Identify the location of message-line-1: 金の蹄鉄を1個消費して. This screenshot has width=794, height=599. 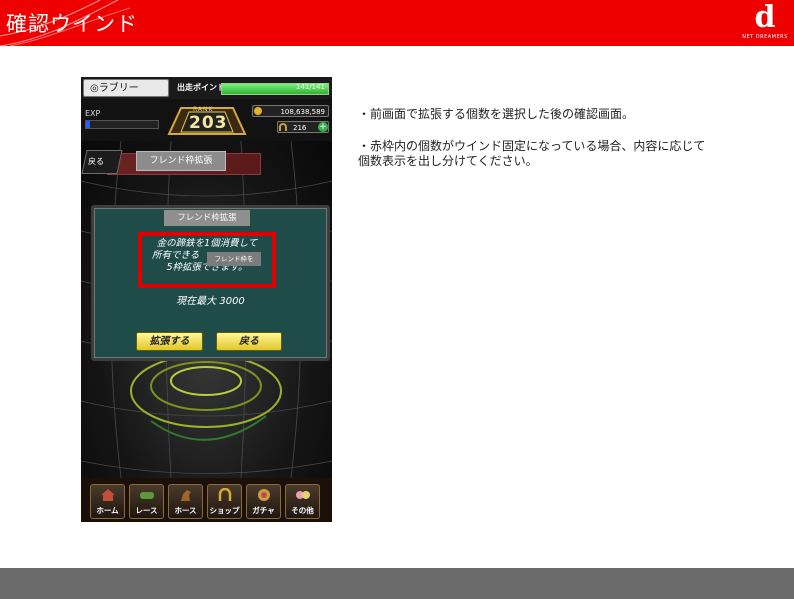
(207, 243).